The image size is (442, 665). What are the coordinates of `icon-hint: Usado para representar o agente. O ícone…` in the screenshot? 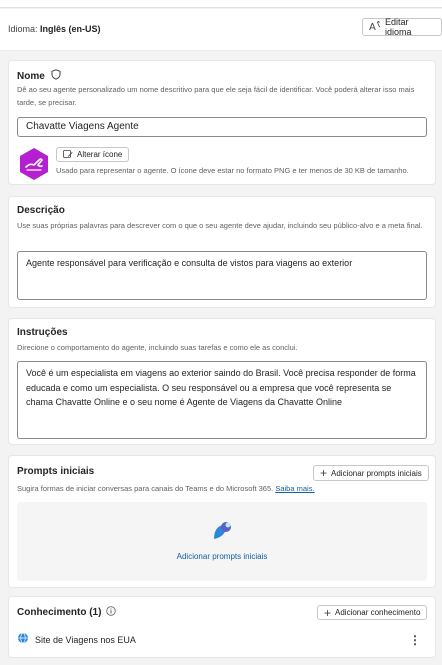 It's located at (232, 170).